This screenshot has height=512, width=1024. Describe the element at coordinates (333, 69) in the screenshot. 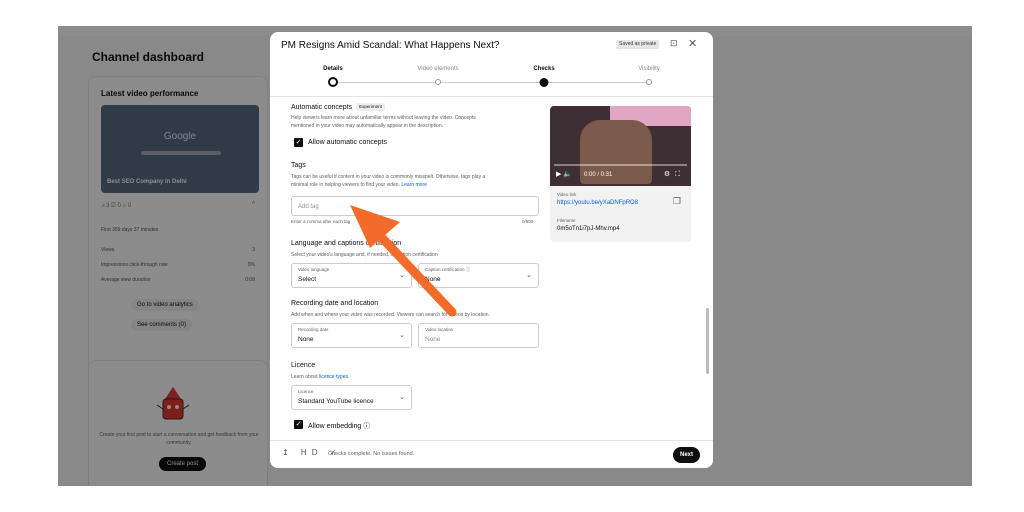

I see `step-details: Details` at that location.